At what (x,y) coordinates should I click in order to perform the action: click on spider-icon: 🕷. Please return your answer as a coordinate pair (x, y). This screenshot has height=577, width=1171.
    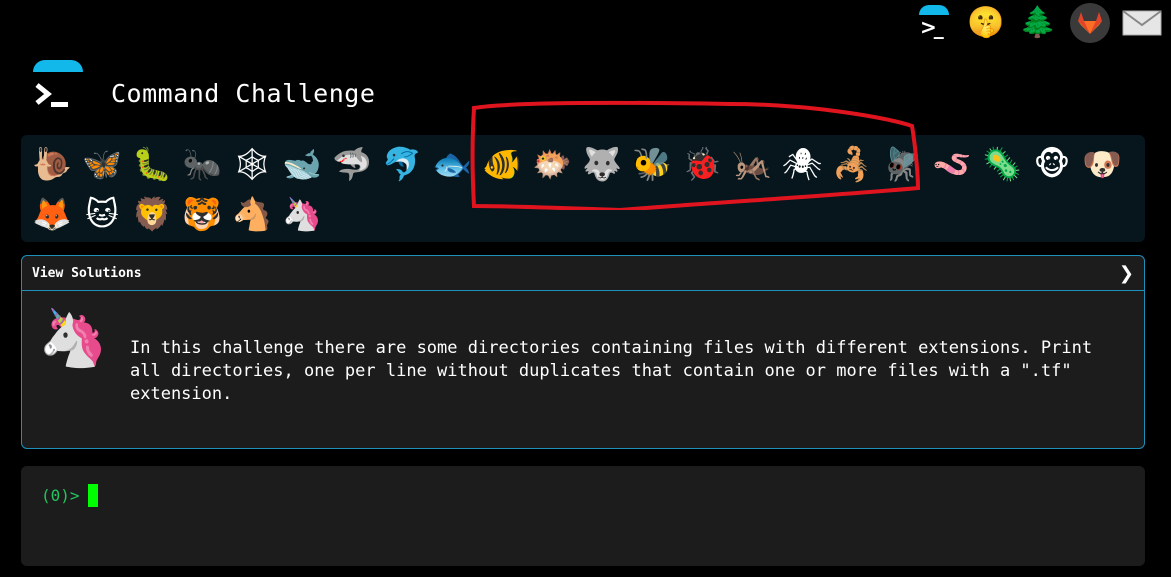
    Looking at the image, I should click on (802, 164).